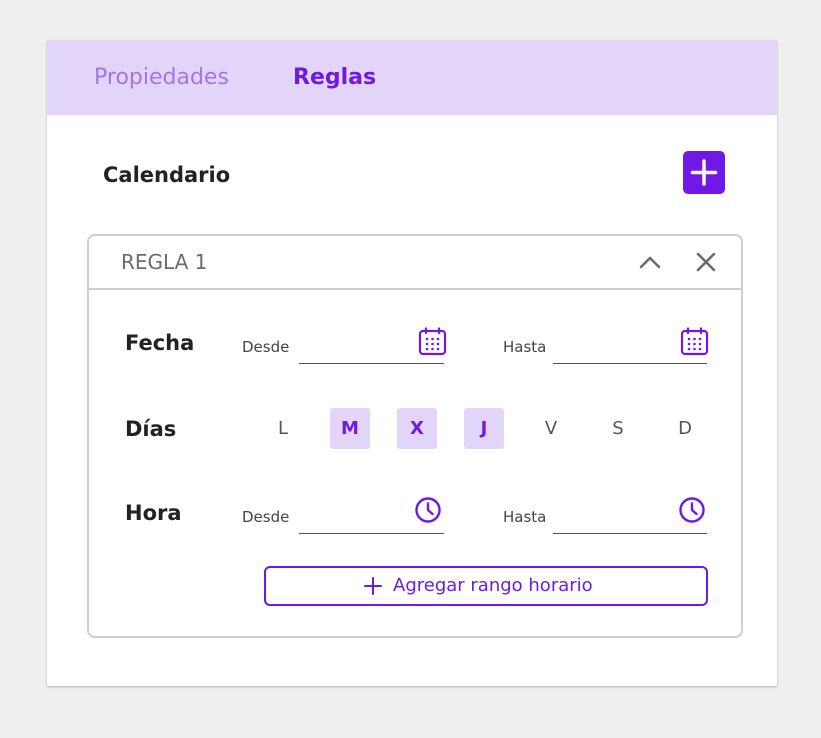 The width and height of the screenshot is (821, 738). Describe the element at coordinates (266, 517) in the screenshot. I see `time-from-label: Desde` at that location.